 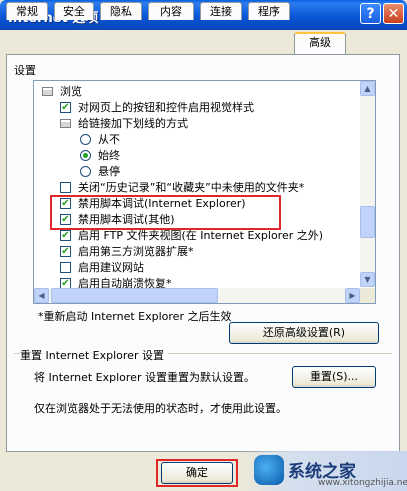 What do you see at coordinates (94, 355) in the screenshot?
I see `reset-group-title: 重置 Internet Explorer 设置` at bounding box center [94, 355].